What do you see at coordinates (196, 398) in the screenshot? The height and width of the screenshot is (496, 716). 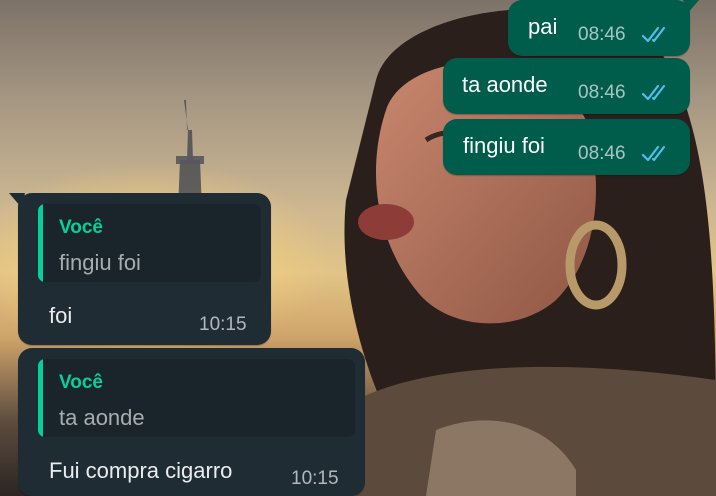 I see `quoted-message: Você ta aonde` at bounding box center [196, 398].